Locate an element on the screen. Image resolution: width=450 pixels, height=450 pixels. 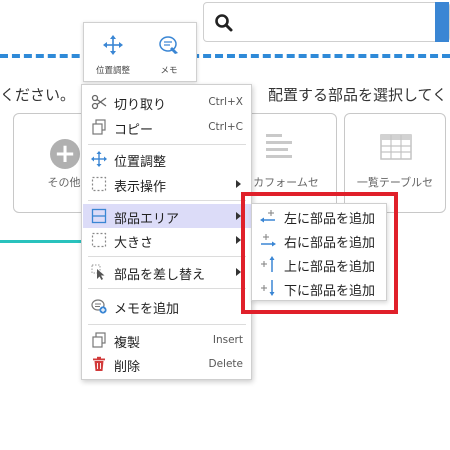
menu-item-label: メモを追加 is located at coordinates (147, 309).